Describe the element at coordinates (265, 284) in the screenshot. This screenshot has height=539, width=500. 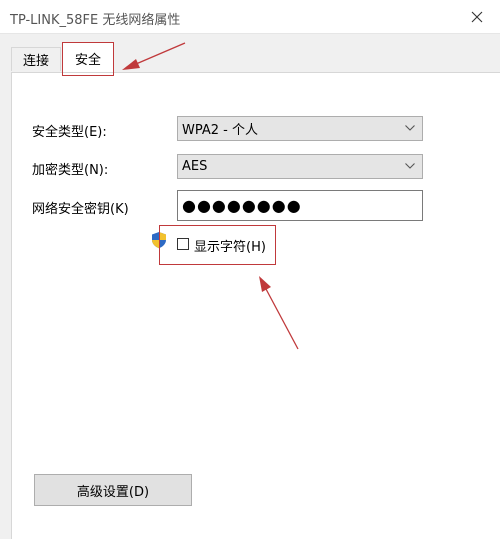
I see `annotation-arrowhead-to-checkbox` at that location.